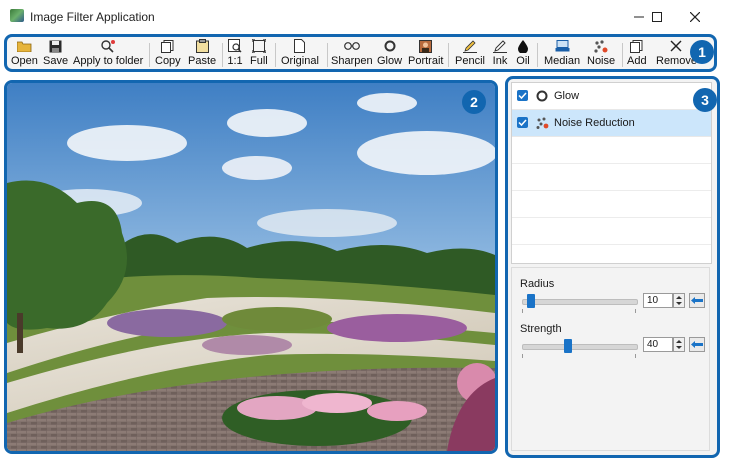 Image resolution: width=735 pixels, height=462 pixels. What do you see at coordinates (351, 46) in the screenshot?
I see `glasses-icon` at bounding box center [351, 46].